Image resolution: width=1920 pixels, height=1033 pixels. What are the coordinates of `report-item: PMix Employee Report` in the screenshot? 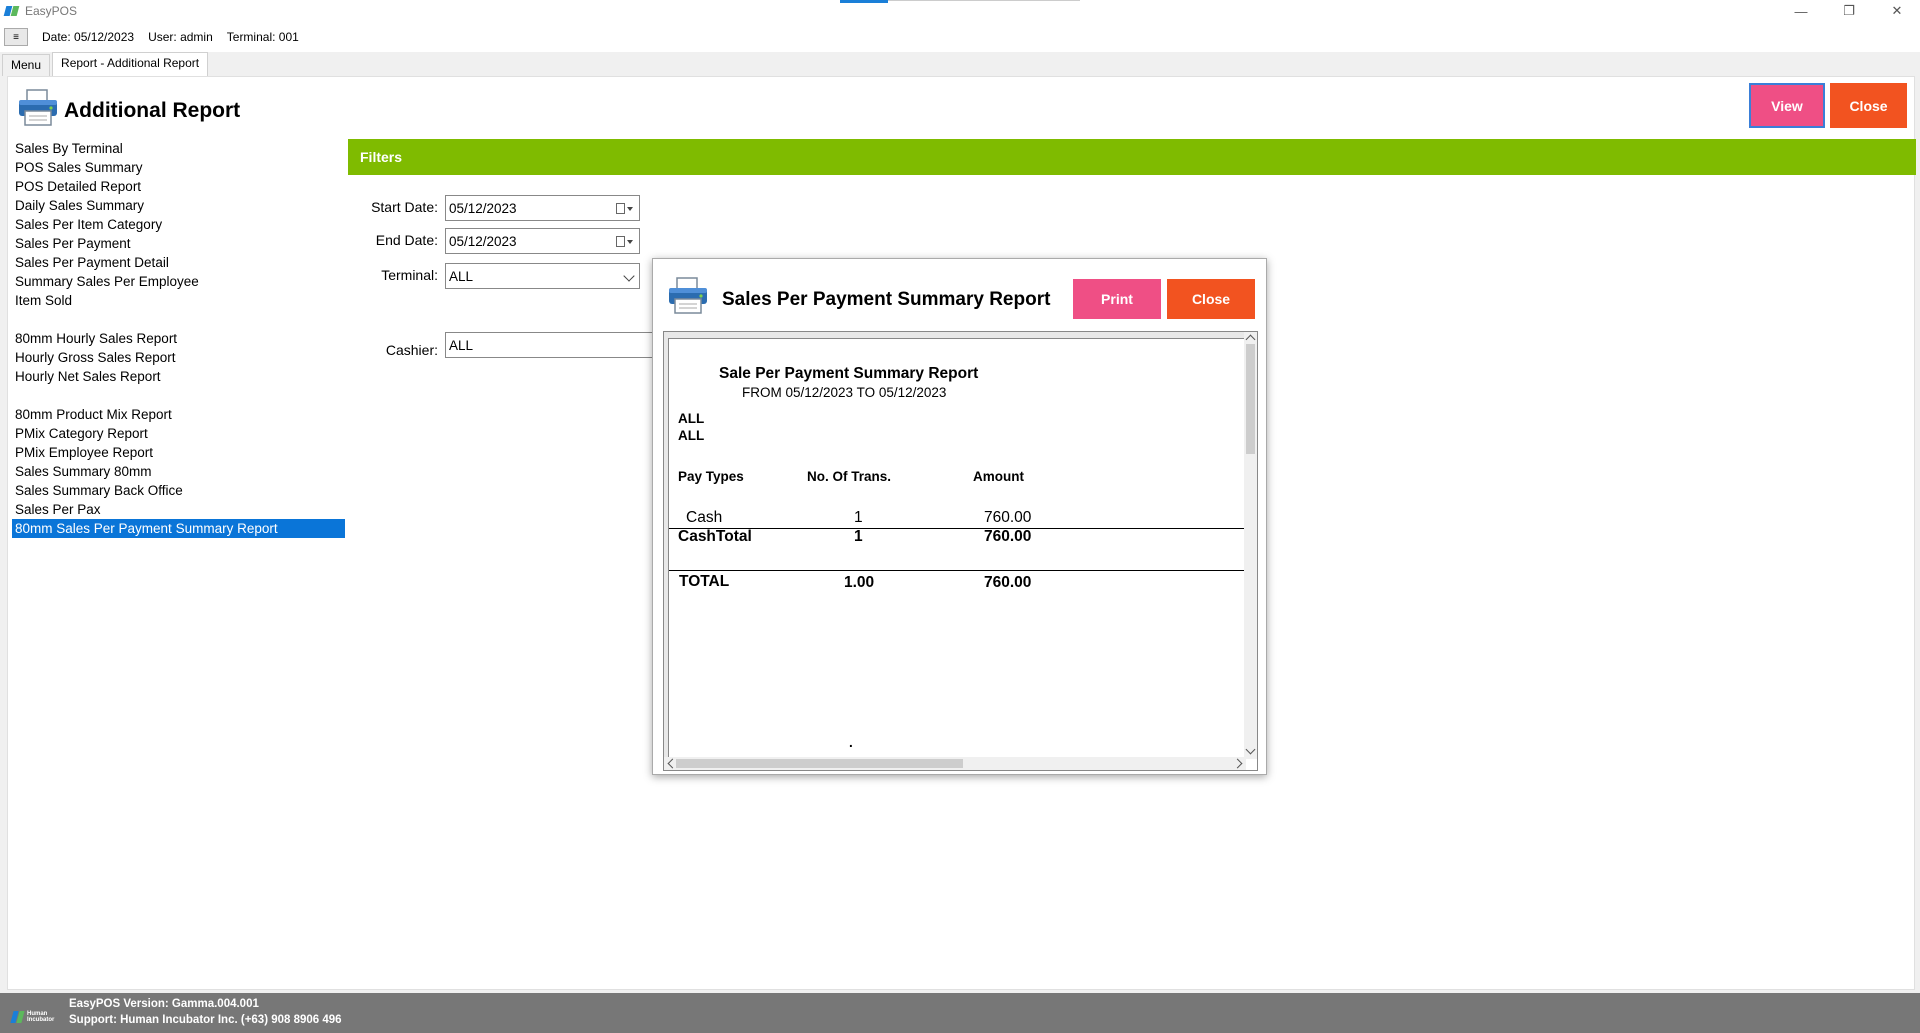 It's located at (178, 452).